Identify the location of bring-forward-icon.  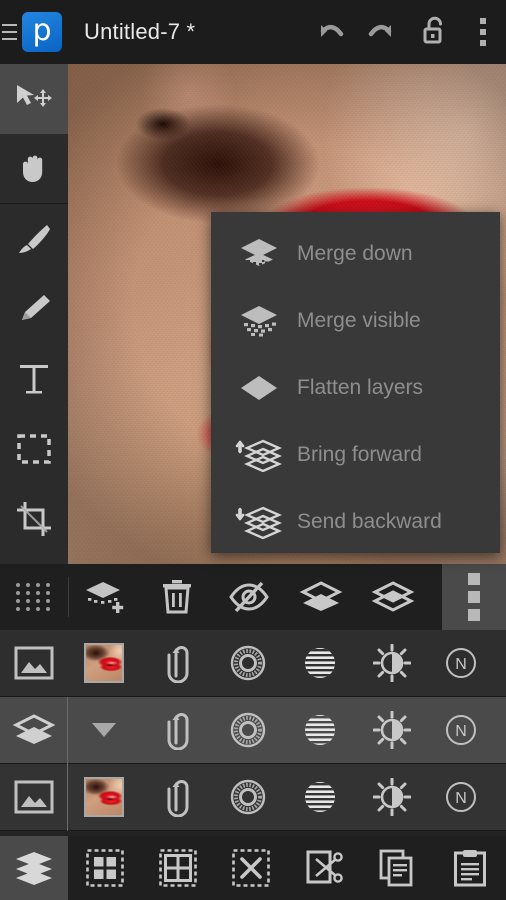
(259, 455).